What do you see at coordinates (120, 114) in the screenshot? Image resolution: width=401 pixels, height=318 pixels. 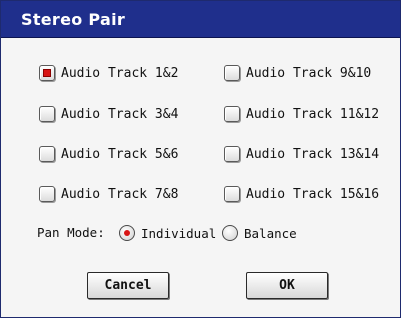 I see `checkbox-label: Audio Track 3&4` at bounding box center [120, 114].